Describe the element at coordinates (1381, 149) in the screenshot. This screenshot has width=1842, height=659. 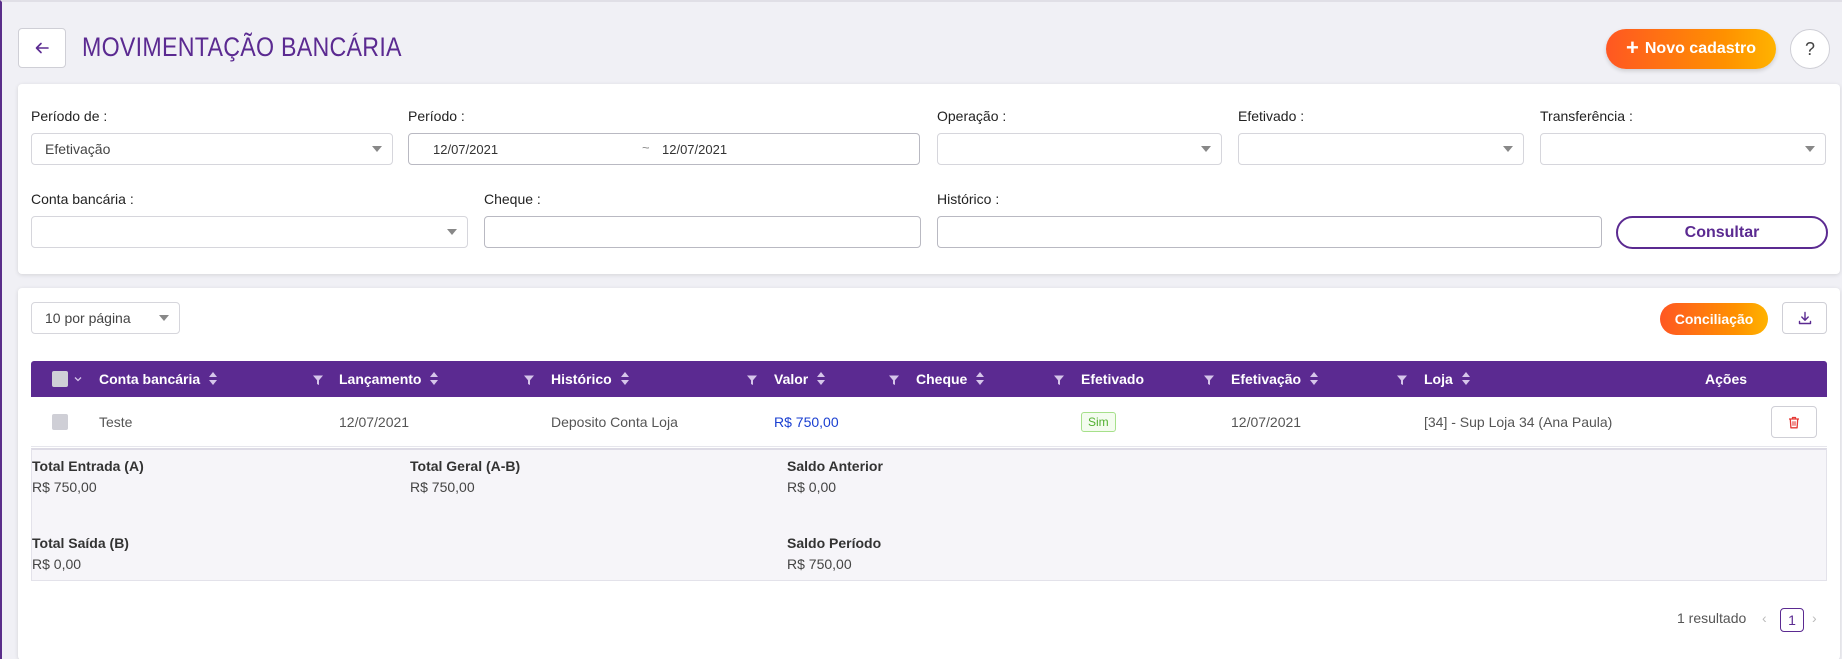
I see `efetivado-select` at that location.